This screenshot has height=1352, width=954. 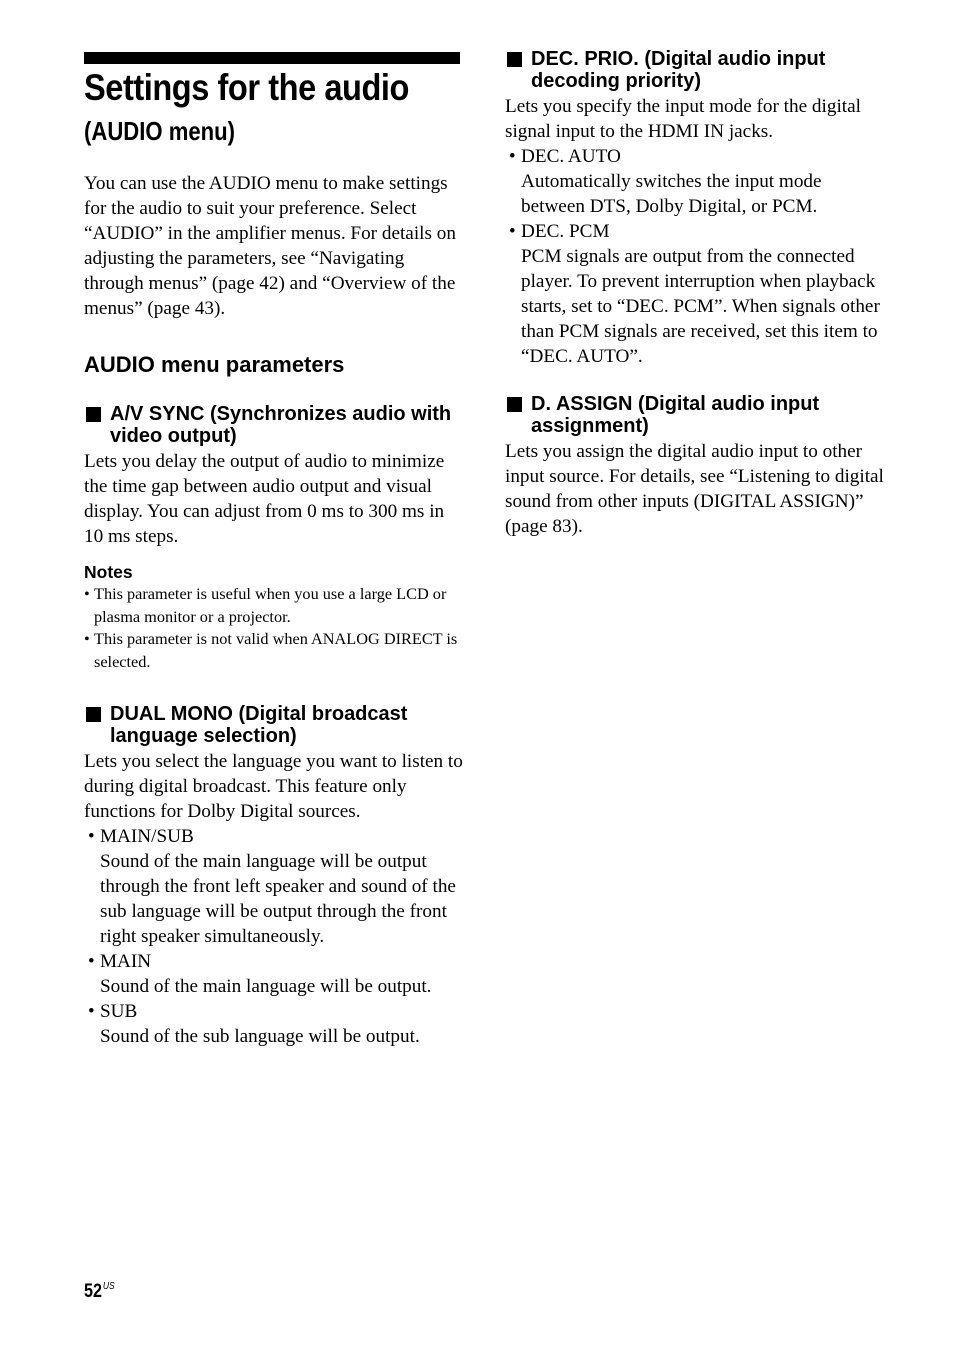 I want to click on notes-heading: Notes, so click(x=108, y=572).